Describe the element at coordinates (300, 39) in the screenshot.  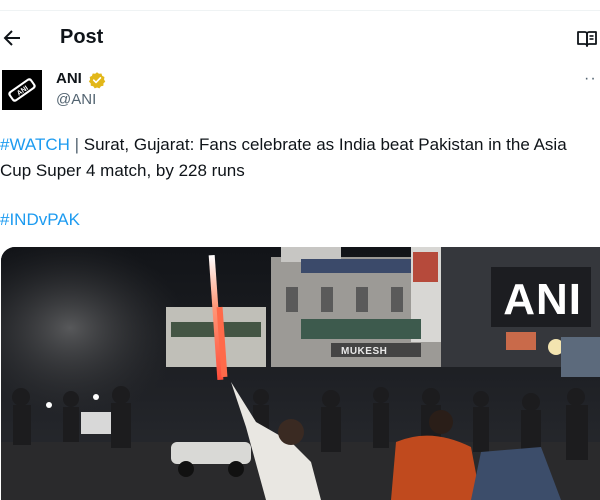
I see `post-header: Post` at that location.